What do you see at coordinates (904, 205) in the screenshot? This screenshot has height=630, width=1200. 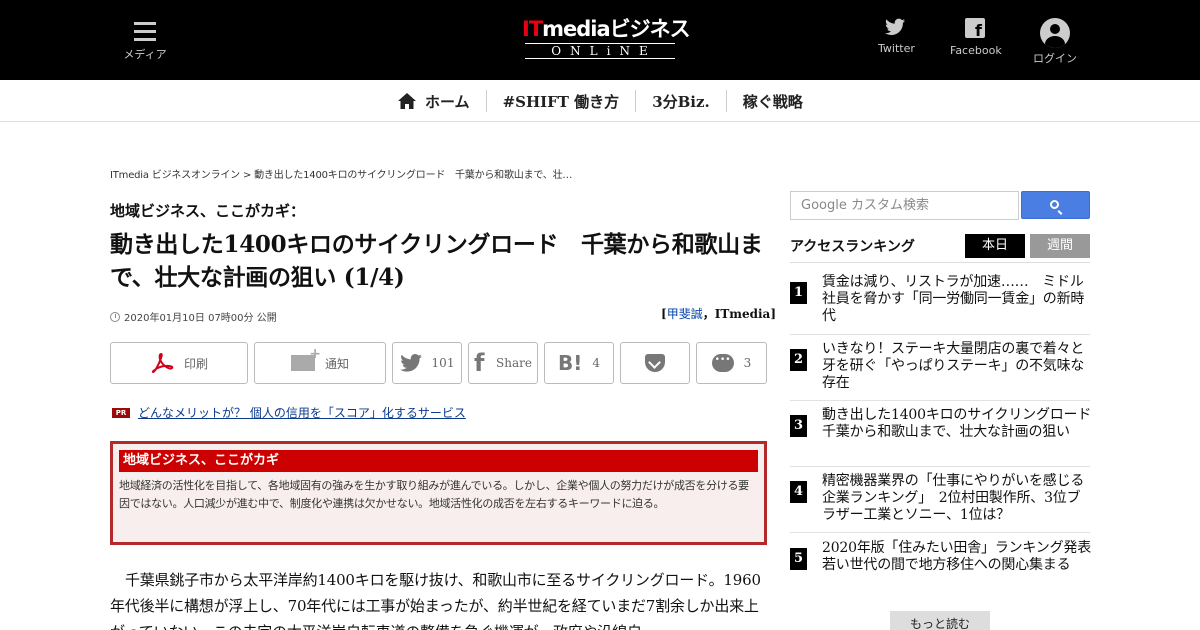 I see `search-input: Google カスタム検索` at bounding box center [904, 205].